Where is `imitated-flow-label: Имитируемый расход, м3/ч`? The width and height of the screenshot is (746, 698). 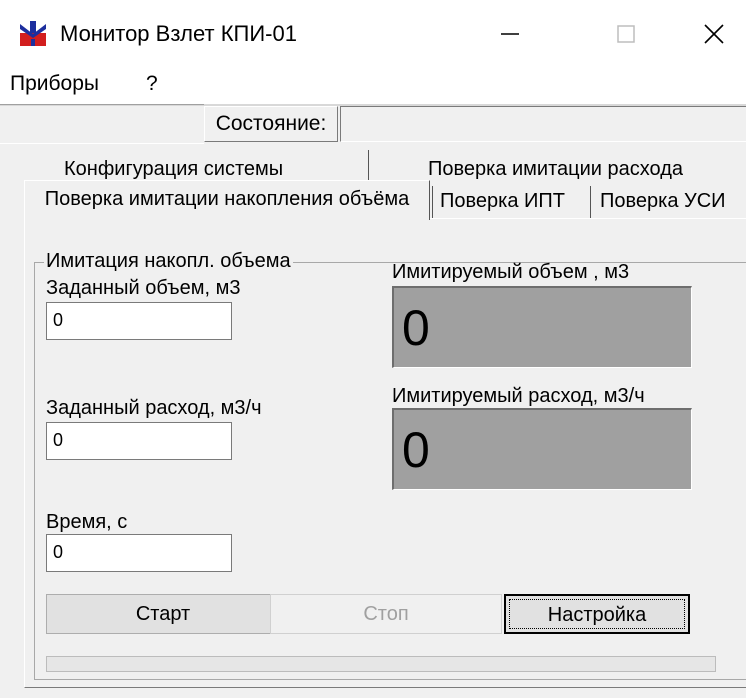
imitated-flow-label: Имитируемый расход, м3/ч is located at coordinates (518, 396).